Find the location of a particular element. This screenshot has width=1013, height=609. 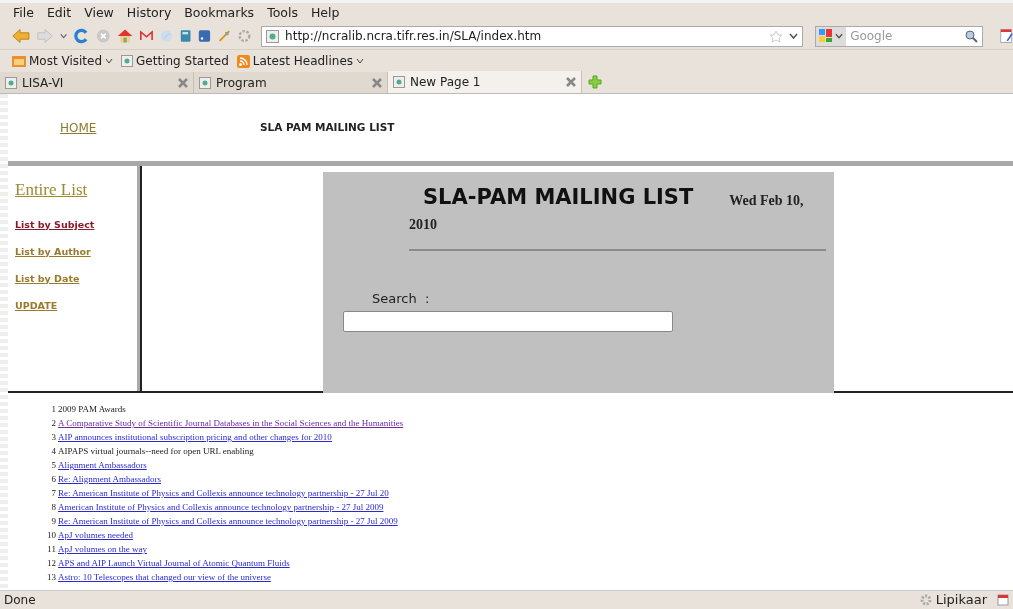

sidebar-link: UPDATE is located at coordinates (76, 306).